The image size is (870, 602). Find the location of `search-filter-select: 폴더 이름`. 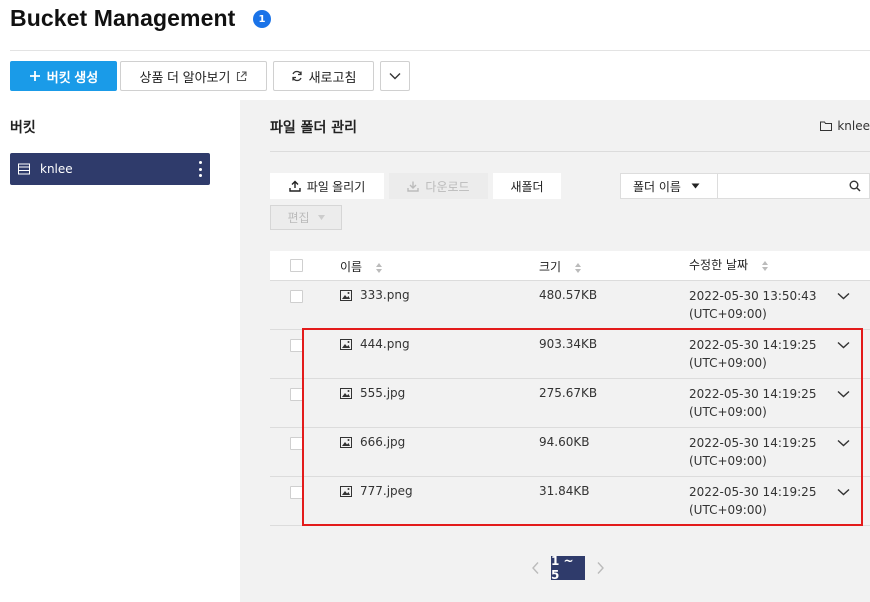

search-filter-select: 폴더 이름 is located at coordinates (669, 186).